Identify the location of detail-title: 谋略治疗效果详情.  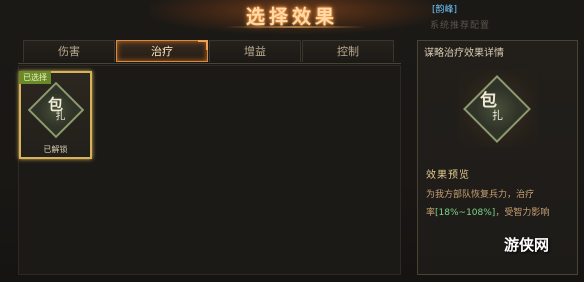
(464, 53).